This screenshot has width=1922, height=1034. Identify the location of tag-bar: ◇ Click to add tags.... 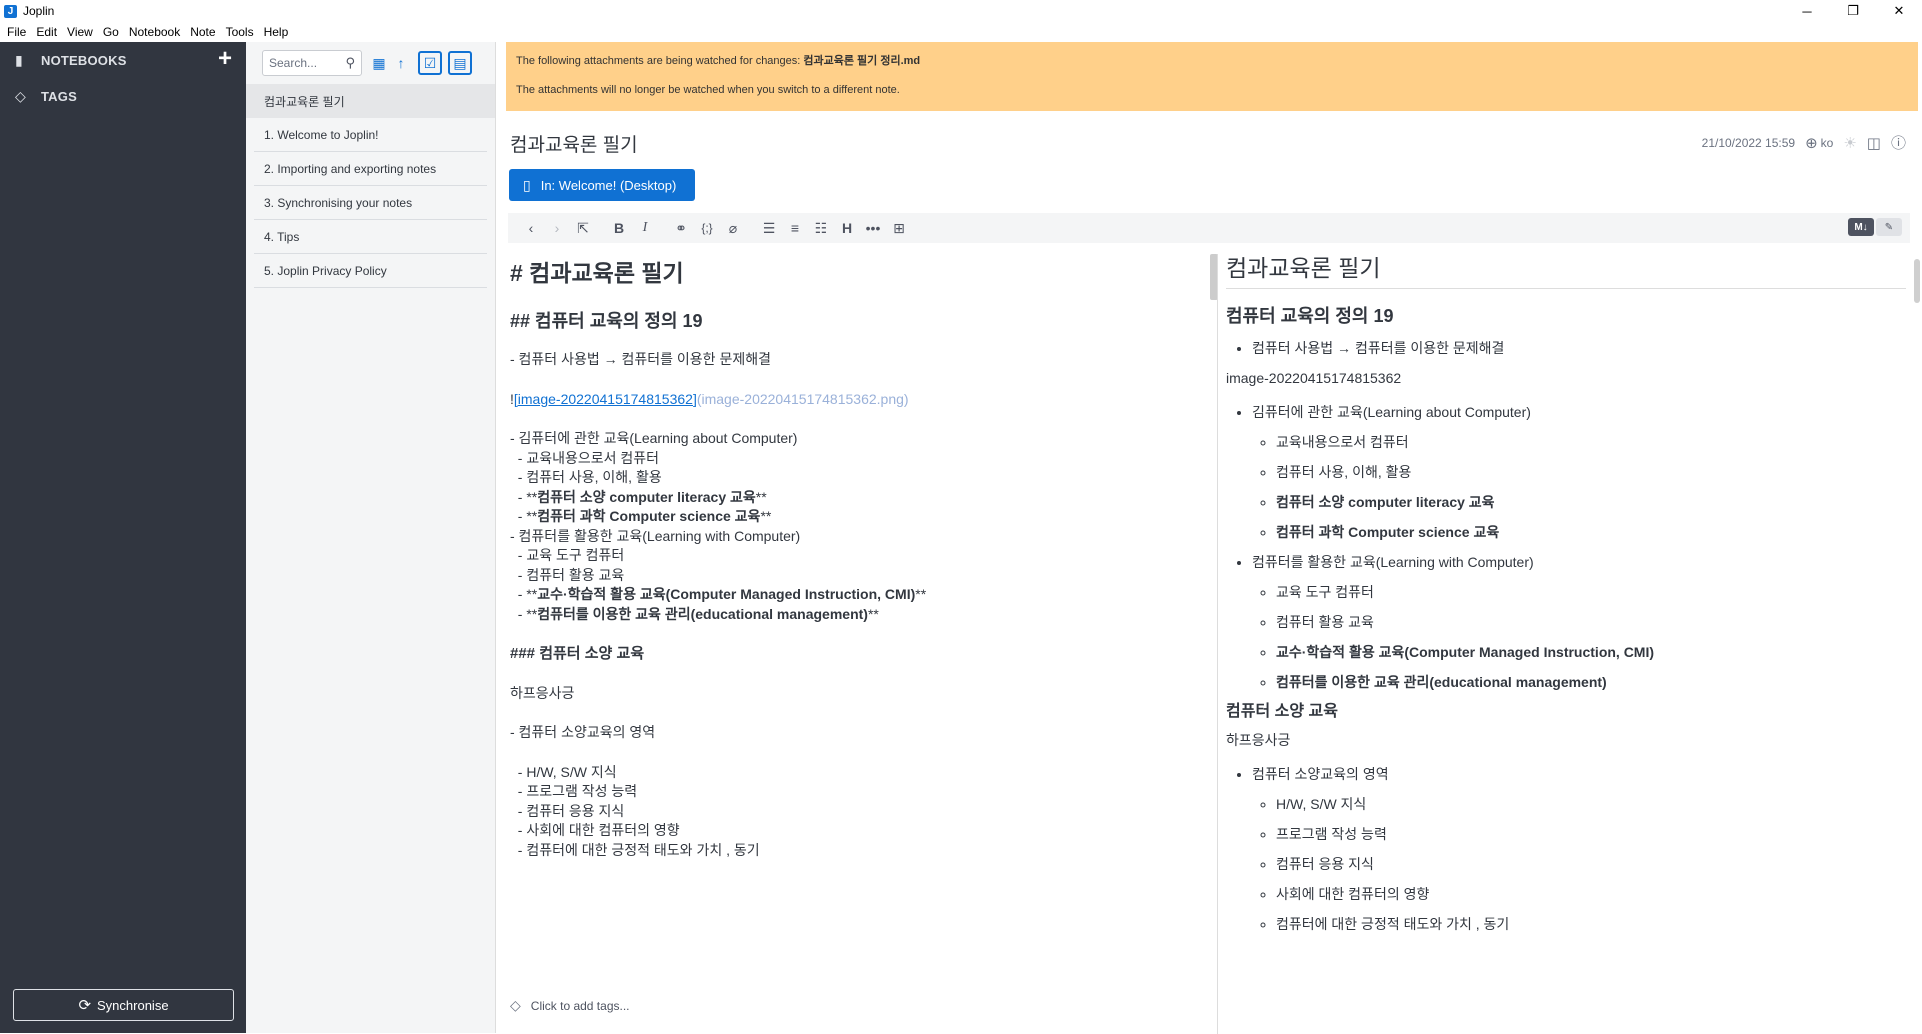
(570, 1005).